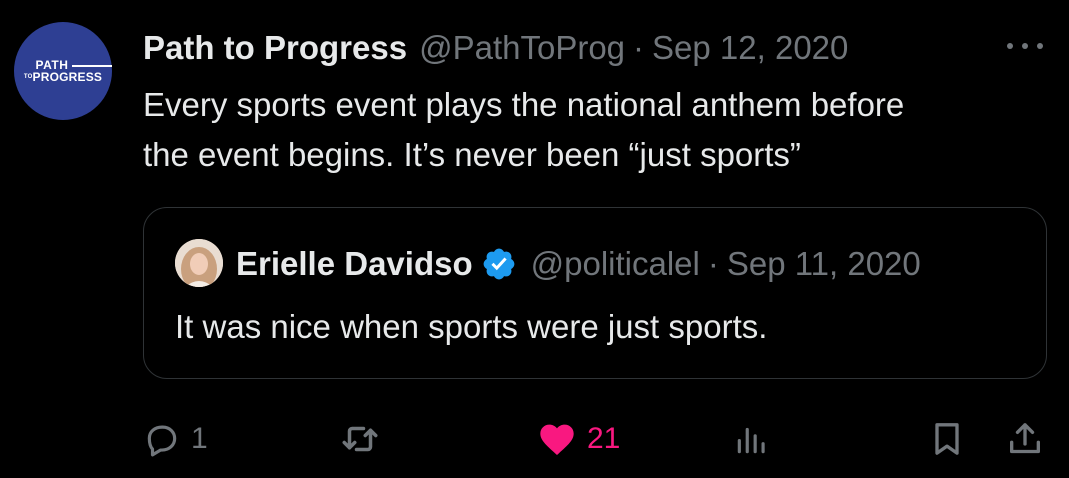 The image size is (1069, 478). I want to click on avatar-photo-icon, so click(199, 263).